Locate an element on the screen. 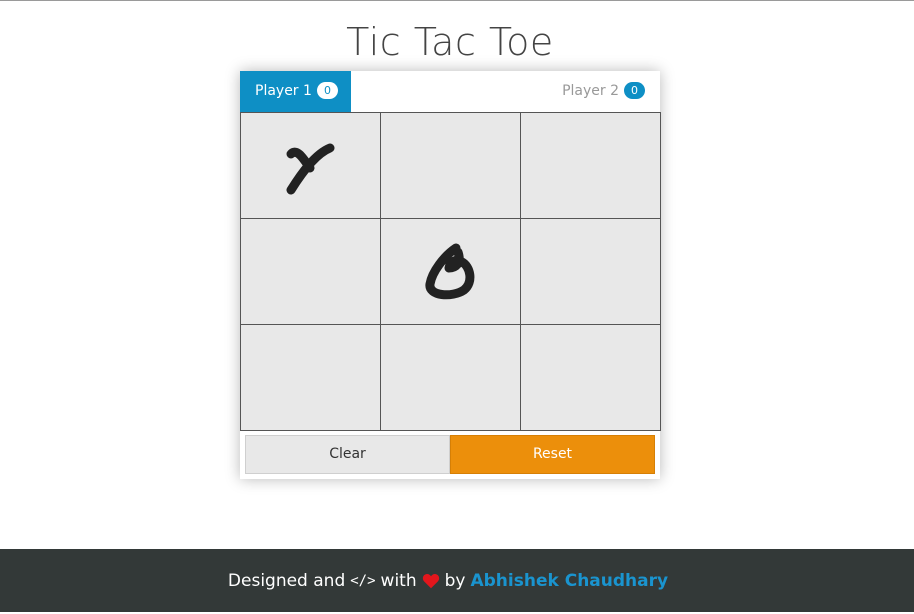 Image resolution: width=914 pixels, height=614 pixels. board-cell-0-0: X is located at coordinates (310, 165).